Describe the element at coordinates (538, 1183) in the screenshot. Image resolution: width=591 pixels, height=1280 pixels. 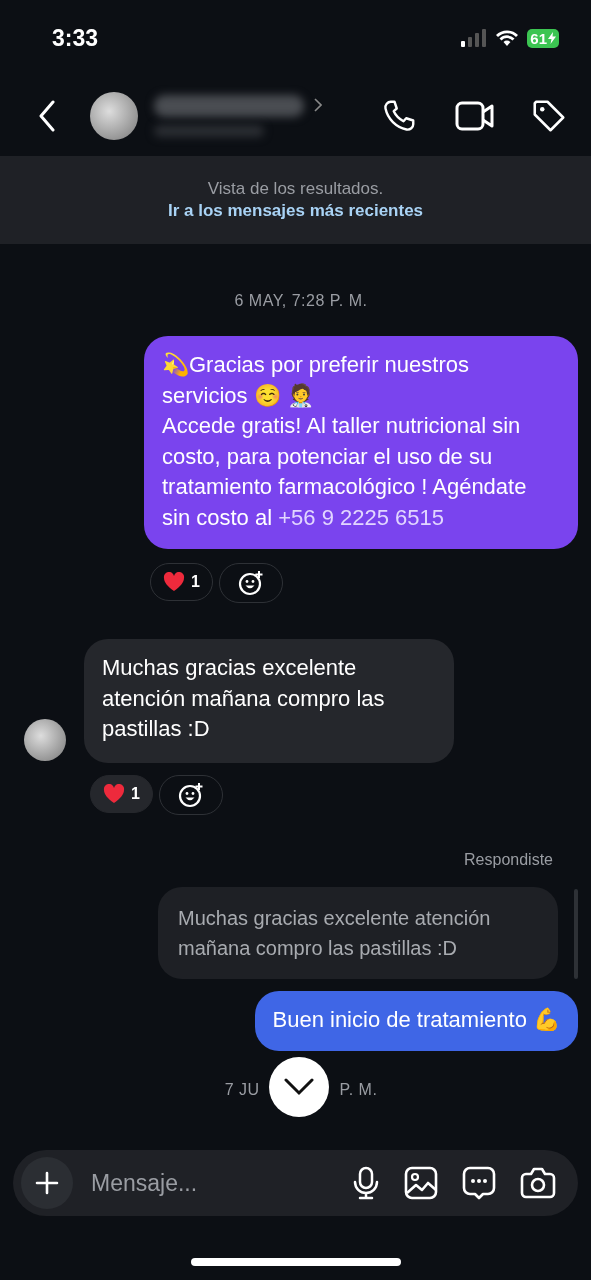
I see `camera-icon` at that location.